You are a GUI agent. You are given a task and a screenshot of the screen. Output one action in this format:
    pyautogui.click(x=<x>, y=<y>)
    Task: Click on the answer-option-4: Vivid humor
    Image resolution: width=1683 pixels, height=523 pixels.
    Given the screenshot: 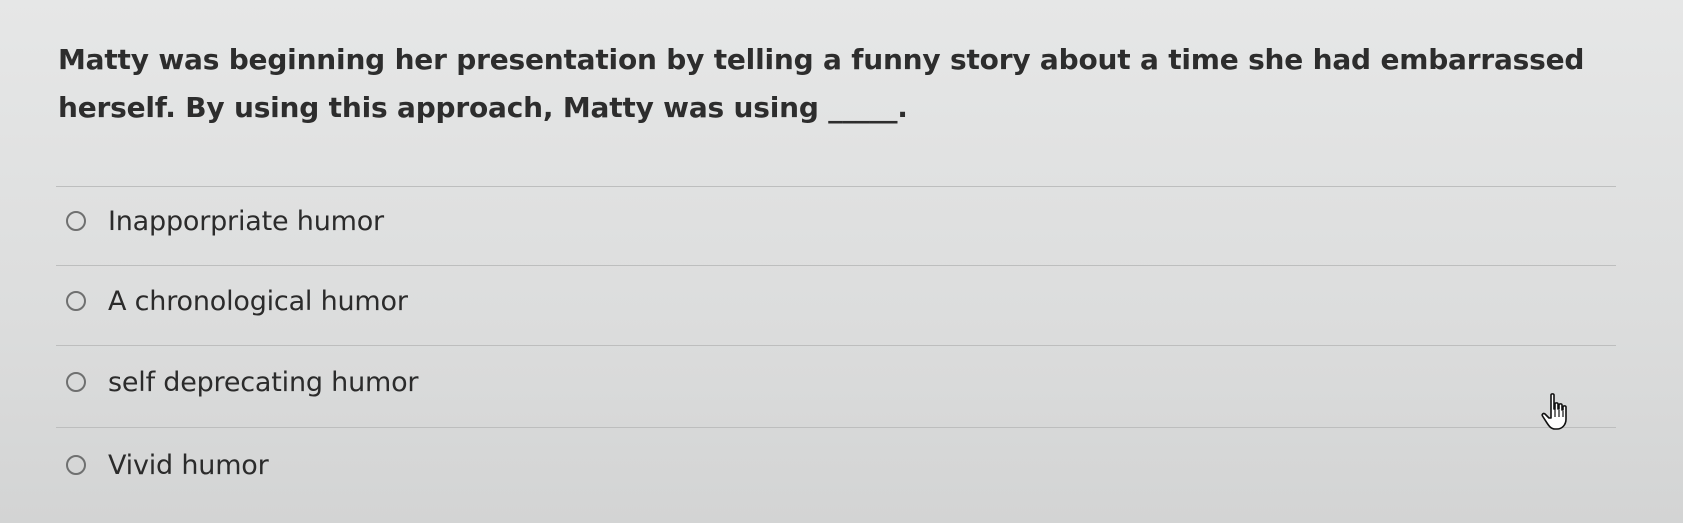 What is the action you would take?
    pyautogui.click(x=167, y=465)
    